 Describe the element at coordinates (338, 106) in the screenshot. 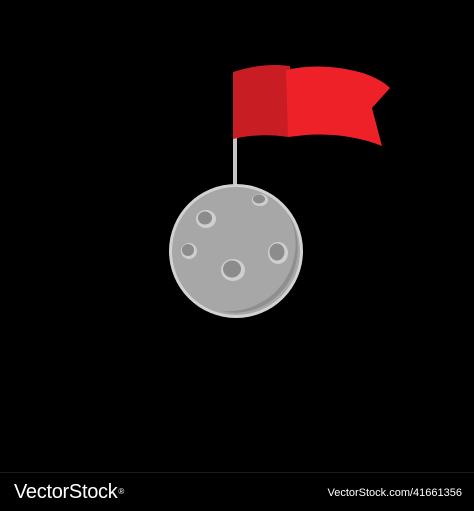

I see `flag-right-panel` at that location.